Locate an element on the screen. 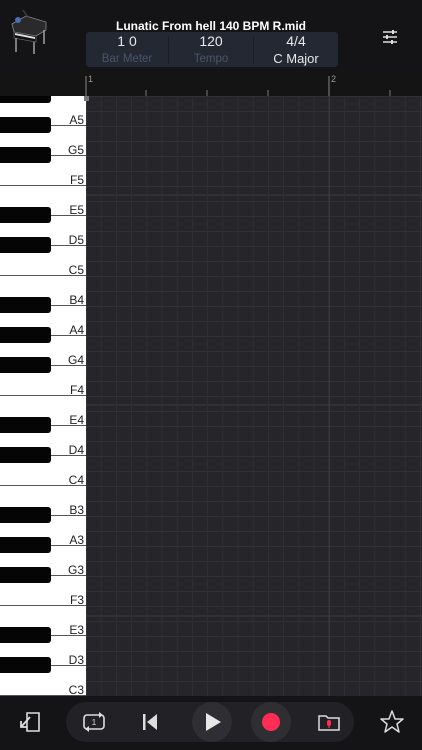  time-signature-cell: 4/4 C Major is located at coordinates (296, 49).